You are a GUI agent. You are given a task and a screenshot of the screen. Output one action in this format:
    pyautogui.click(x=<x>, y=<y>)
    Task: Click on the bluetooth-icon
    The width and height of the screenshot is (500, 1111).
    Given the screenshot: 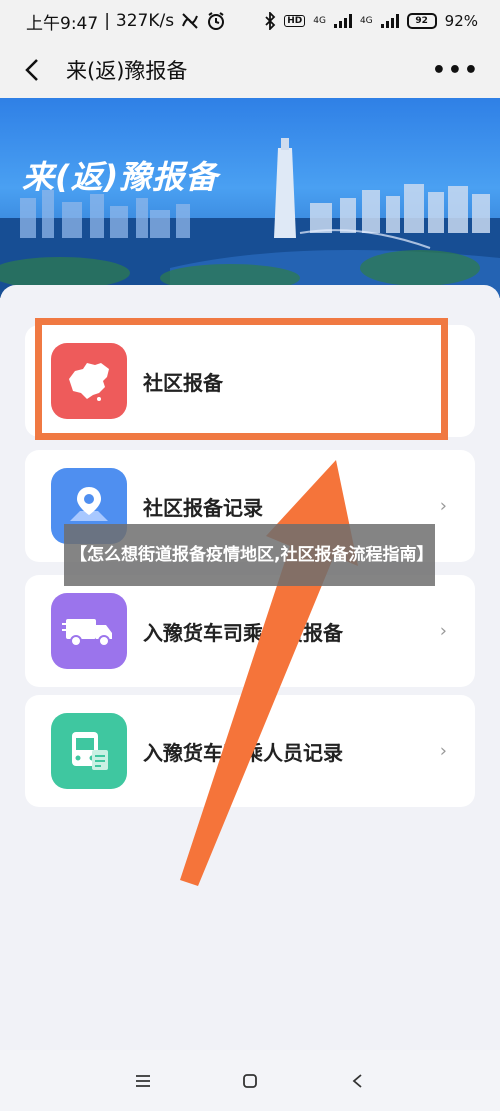 What is the action you would take?
    pyautogui.click(x=270, y=21)
    